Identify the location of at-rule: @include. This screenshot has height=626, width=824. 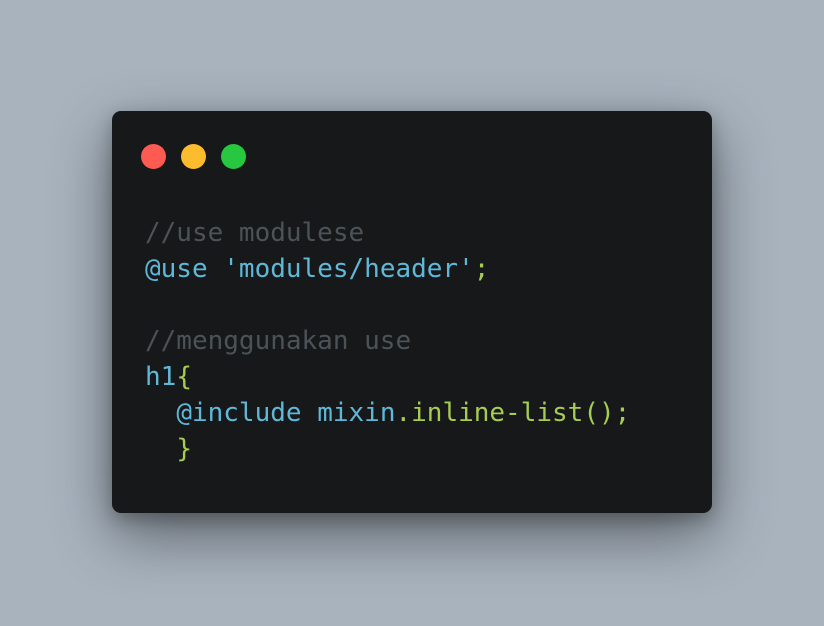
(239, 413).